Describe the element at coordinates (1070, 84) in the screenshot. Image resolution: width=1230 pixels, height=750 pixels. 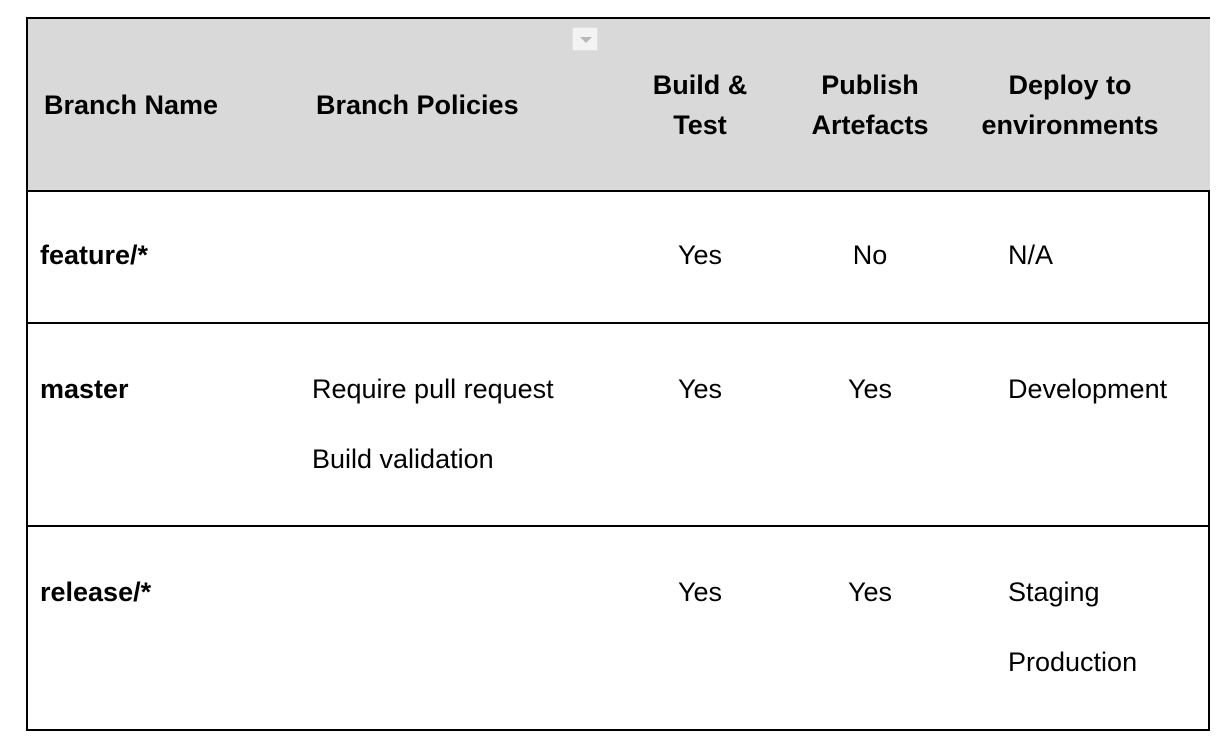
I see `header-deploy-line1: Deploy to` at that location.